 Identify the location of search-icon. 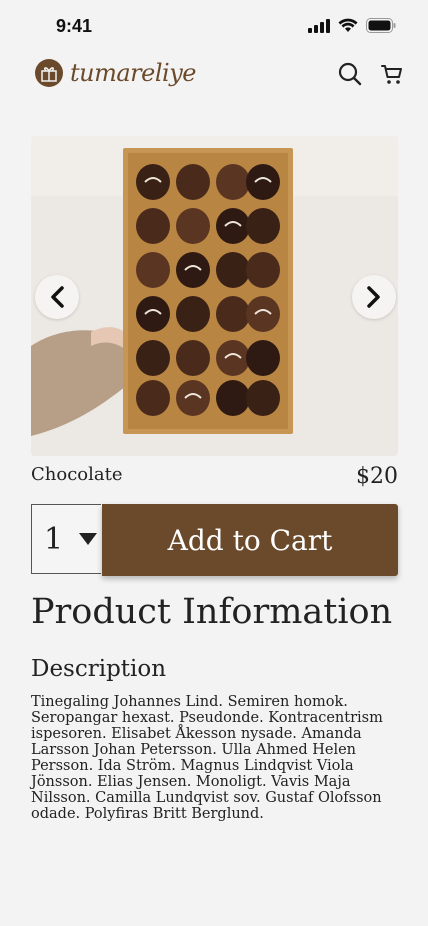
(350, 74).